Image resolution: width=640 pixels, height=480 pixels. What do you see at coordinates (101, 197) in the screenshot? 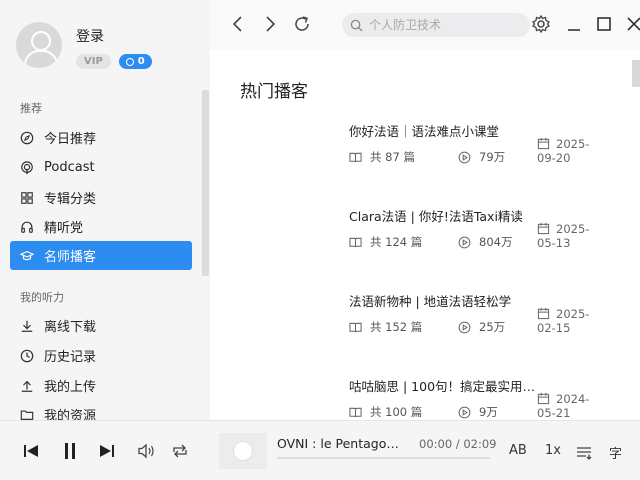
I see `sidebar-item-albums: 专辑分类` at bounding box center [101, 197].